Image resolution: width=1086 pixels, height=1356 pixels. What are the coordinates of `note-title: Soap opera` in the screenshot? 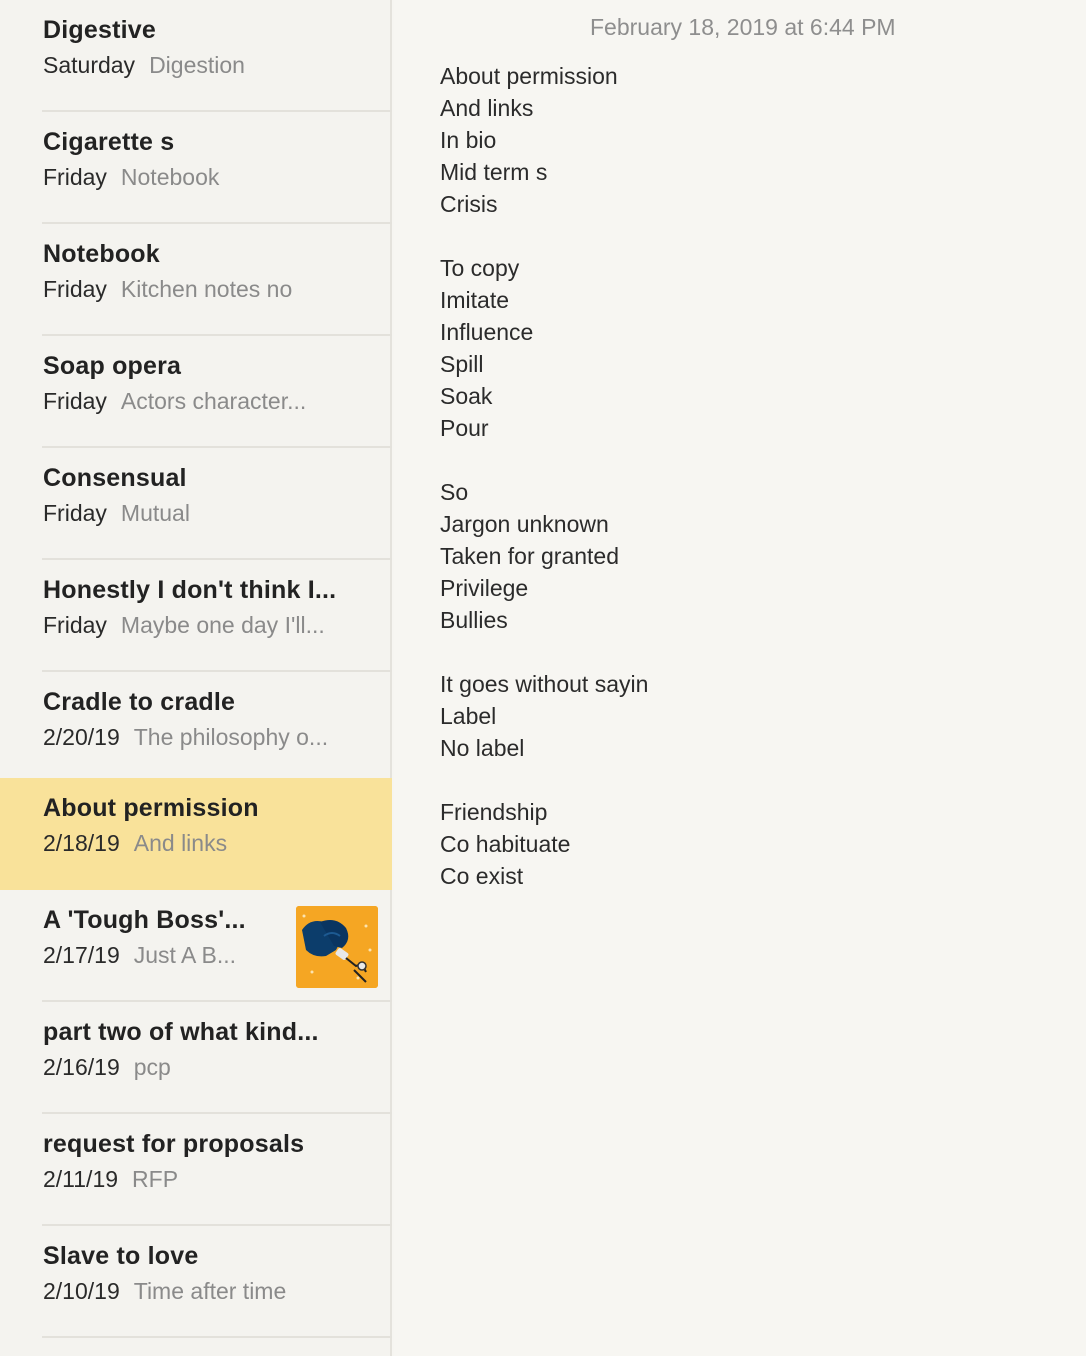 It's located at (112, 366).